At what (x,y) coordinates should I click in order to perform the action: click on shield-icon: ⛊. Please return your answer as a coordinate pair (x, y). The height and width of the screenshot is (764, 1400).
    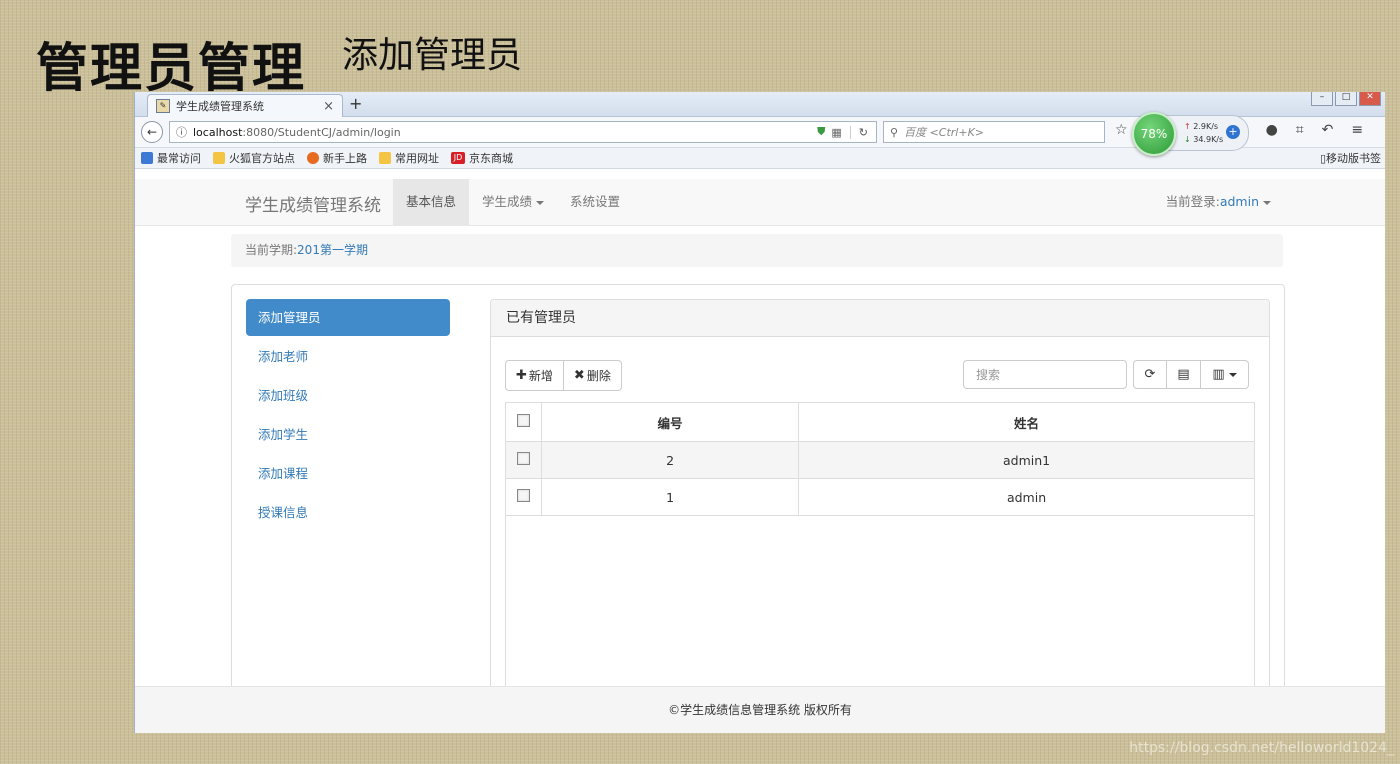
    Looking at the image, I should click on (821, 132).